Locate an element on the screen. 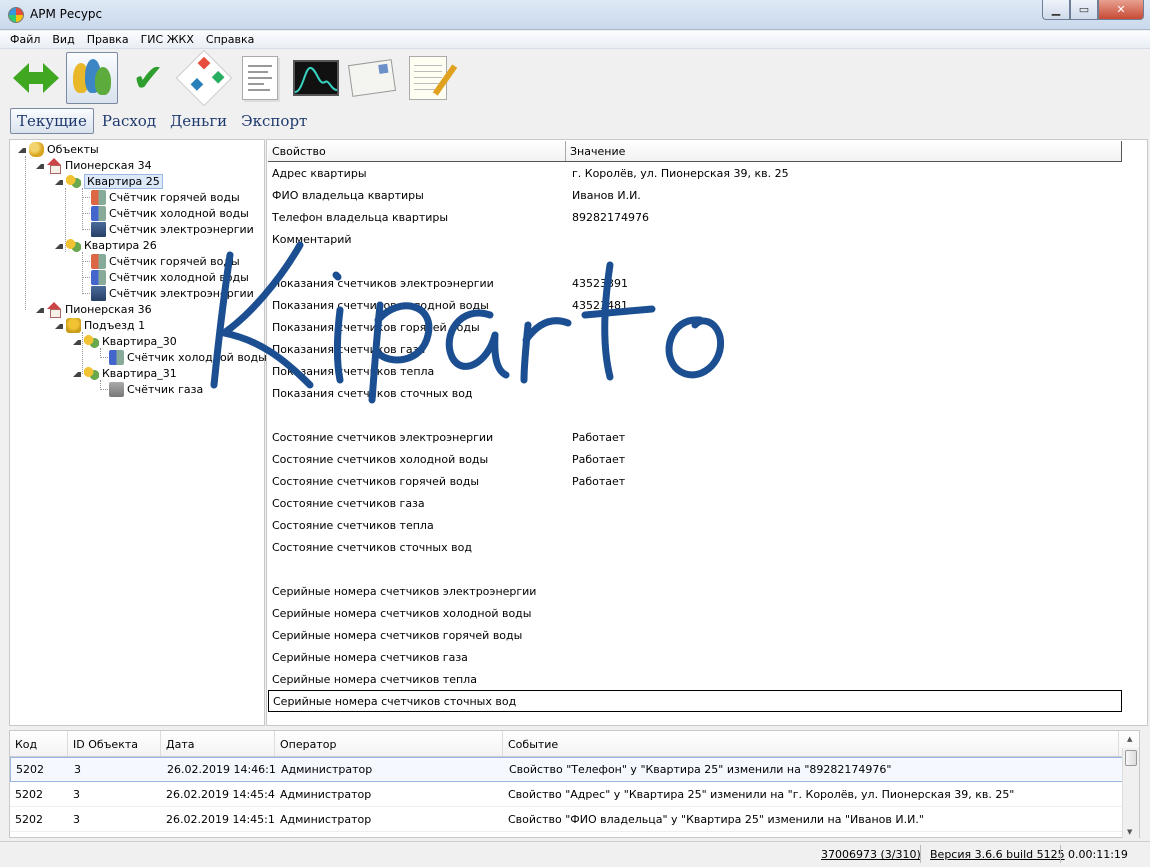  property-name: Серийные номера счетчиков сточных вод is located at coordinates (395, 701).